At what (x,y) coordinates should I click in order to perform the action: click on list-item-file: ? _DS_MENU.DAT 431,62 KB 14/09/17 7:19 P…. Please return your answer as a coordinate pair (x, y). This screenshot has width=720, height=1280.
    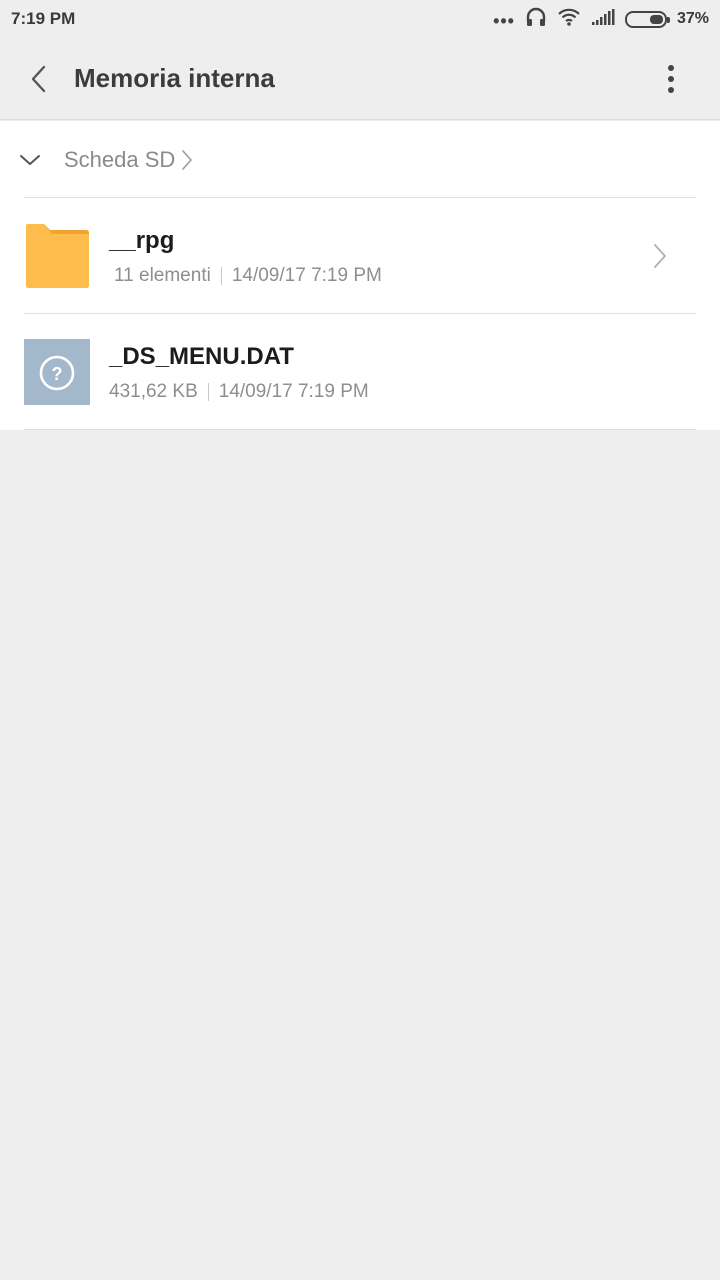
    Looking at the image, I should click on (360, 372).